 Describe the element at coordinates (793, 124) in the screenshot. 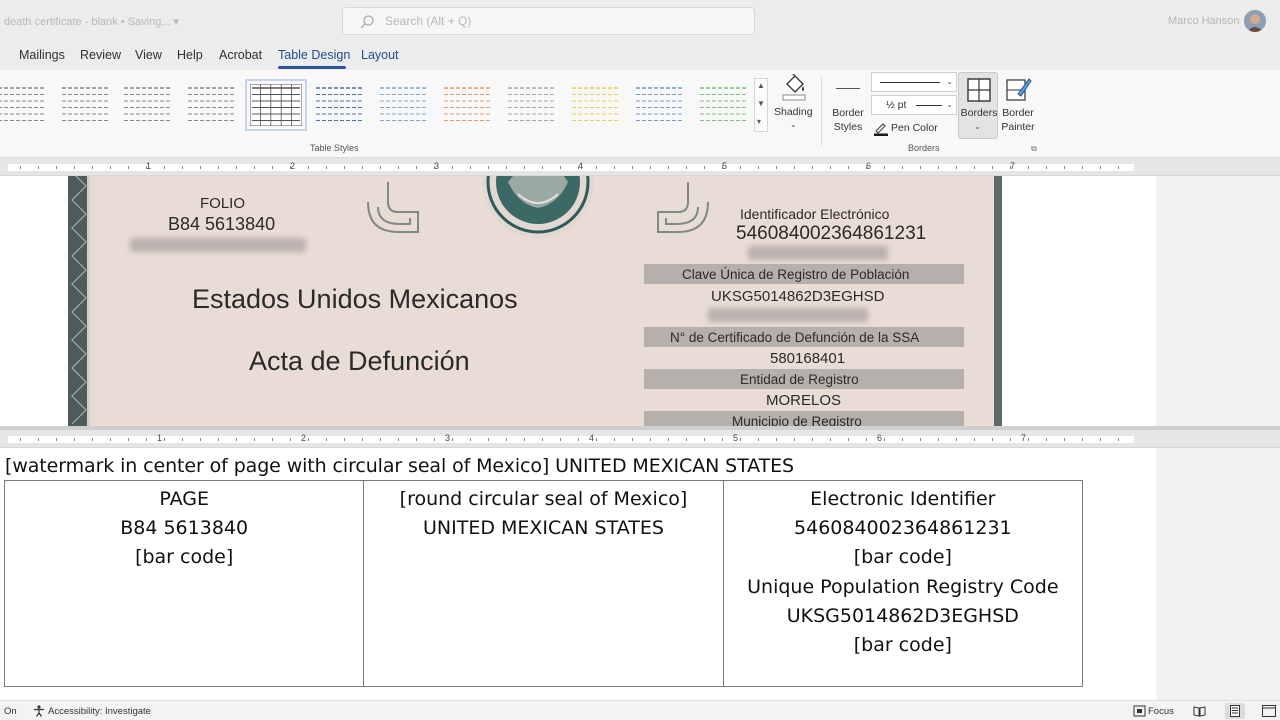

I see `shading-dropdown-icon: ⌄` at that location.